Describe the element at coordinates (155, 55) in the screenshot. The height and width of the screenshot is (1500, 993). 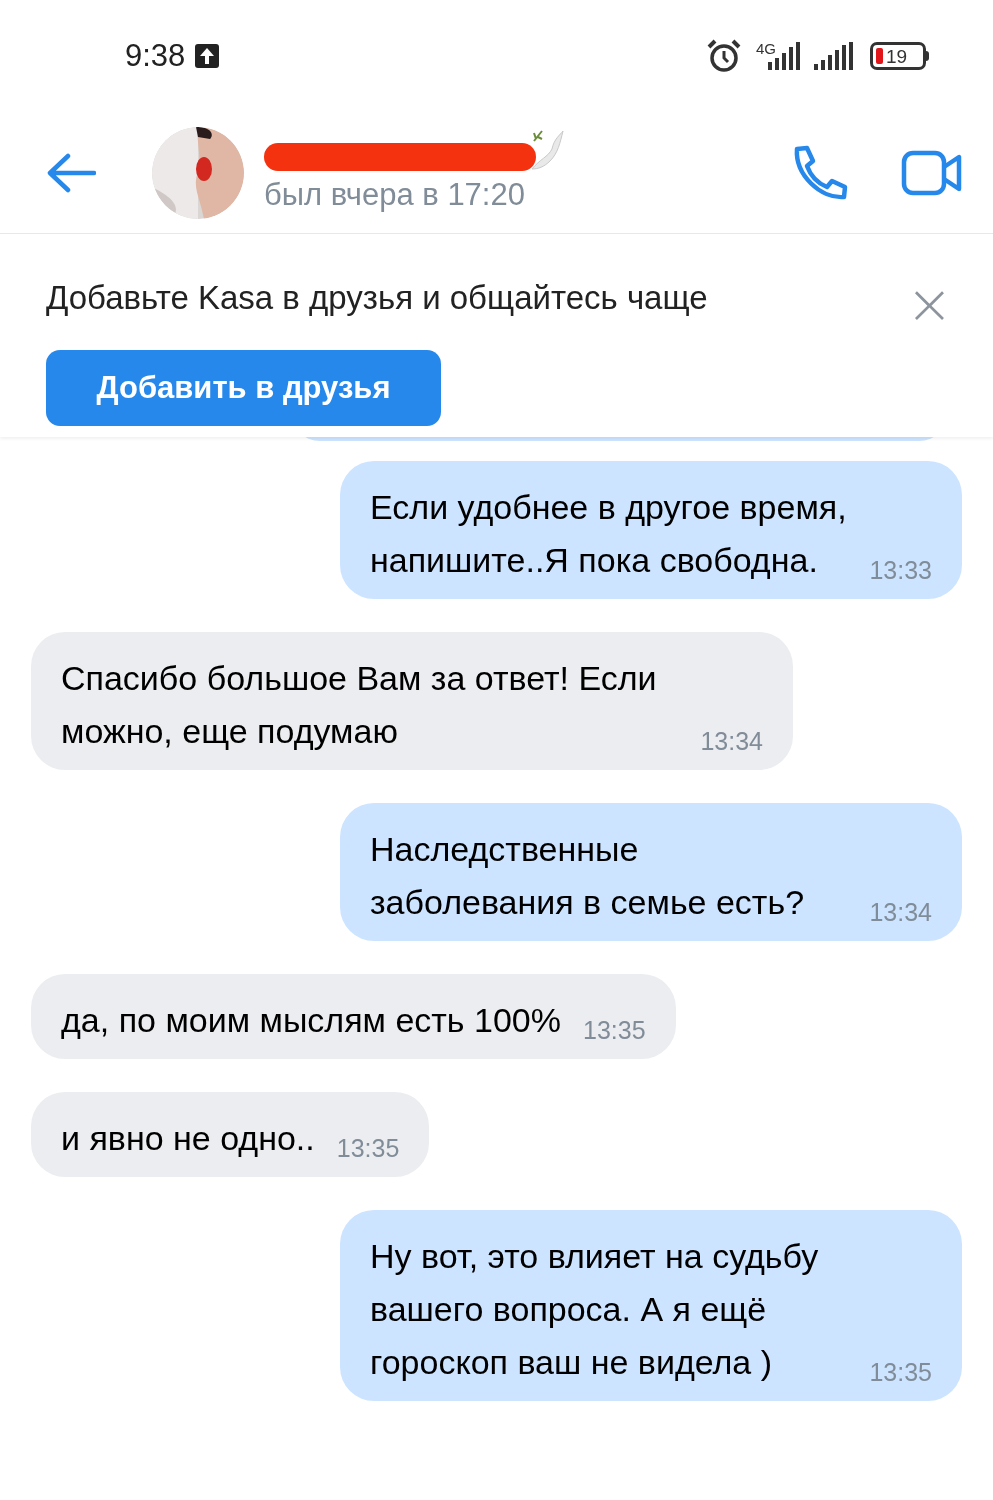
I see `status-time: 9:38` at that location.